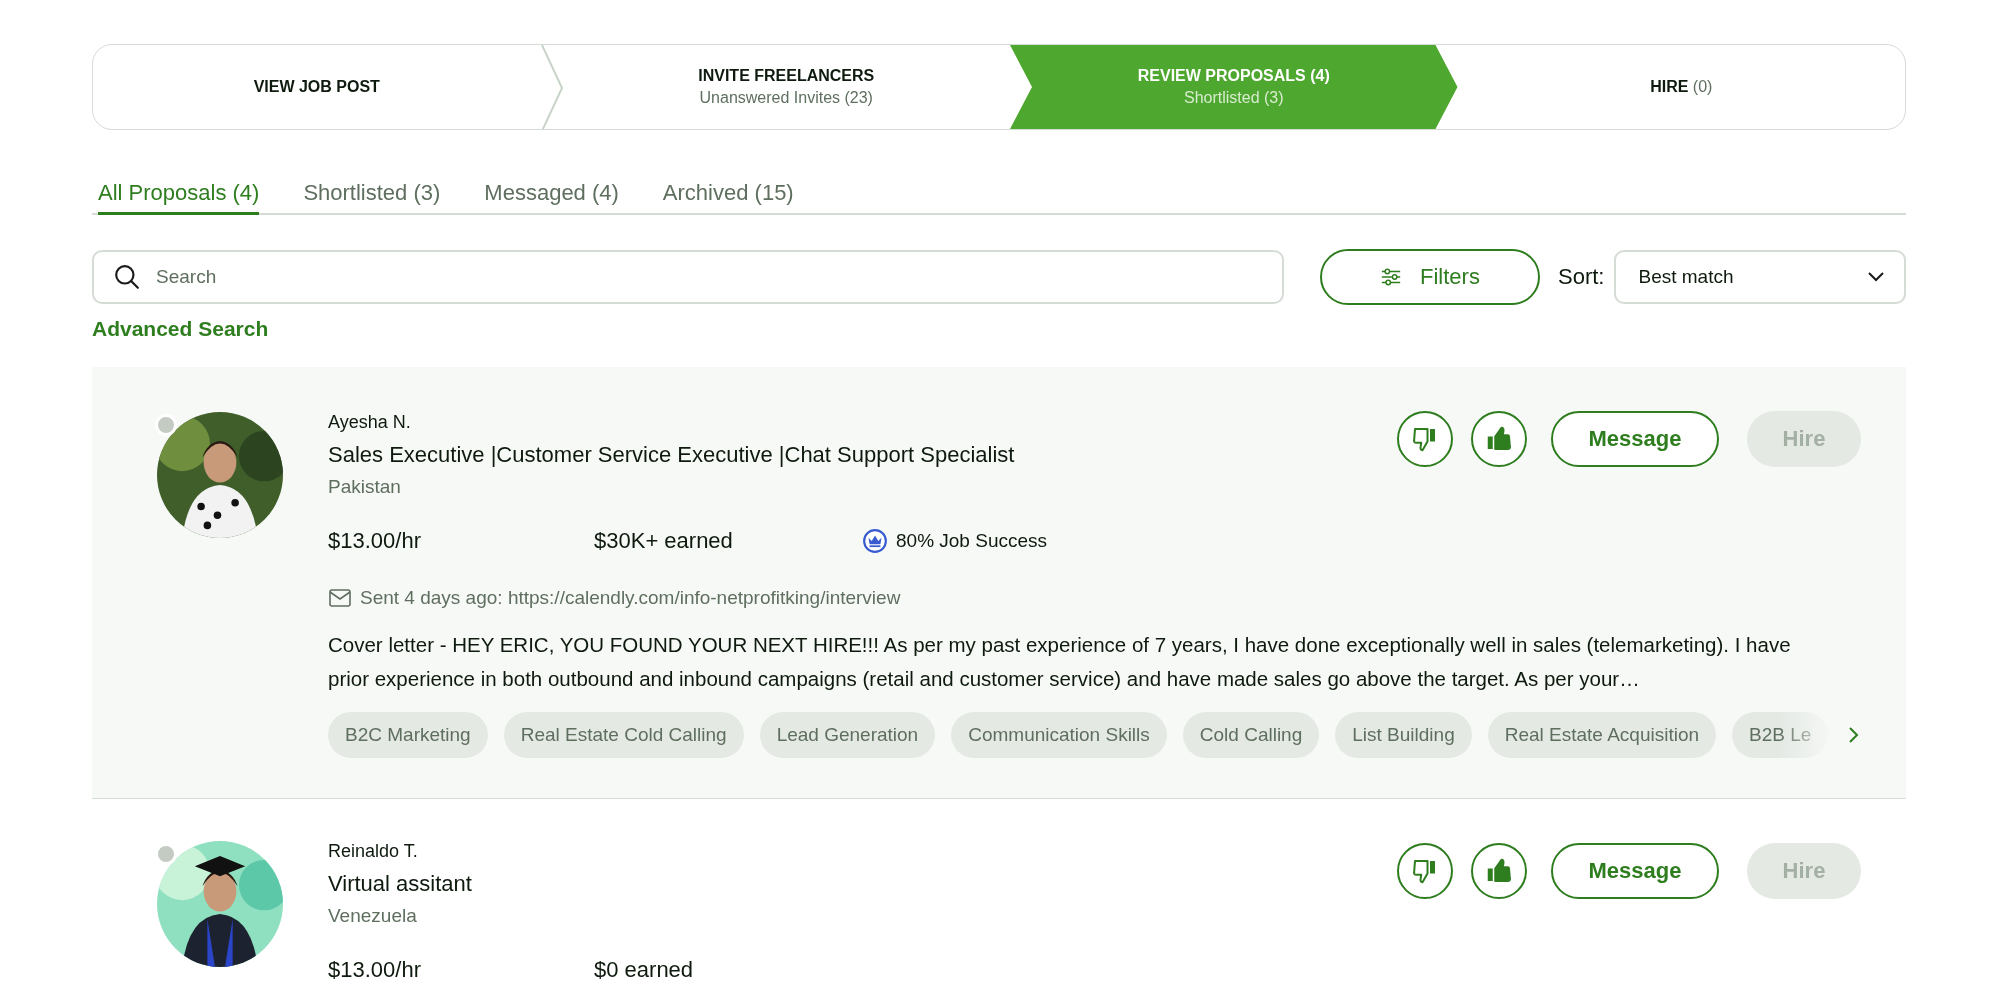  What do you see at coordinates (400, 884) in the screenshot?
I see `freelancer-title: Virtual assitant` at bounding box center [400, 884].